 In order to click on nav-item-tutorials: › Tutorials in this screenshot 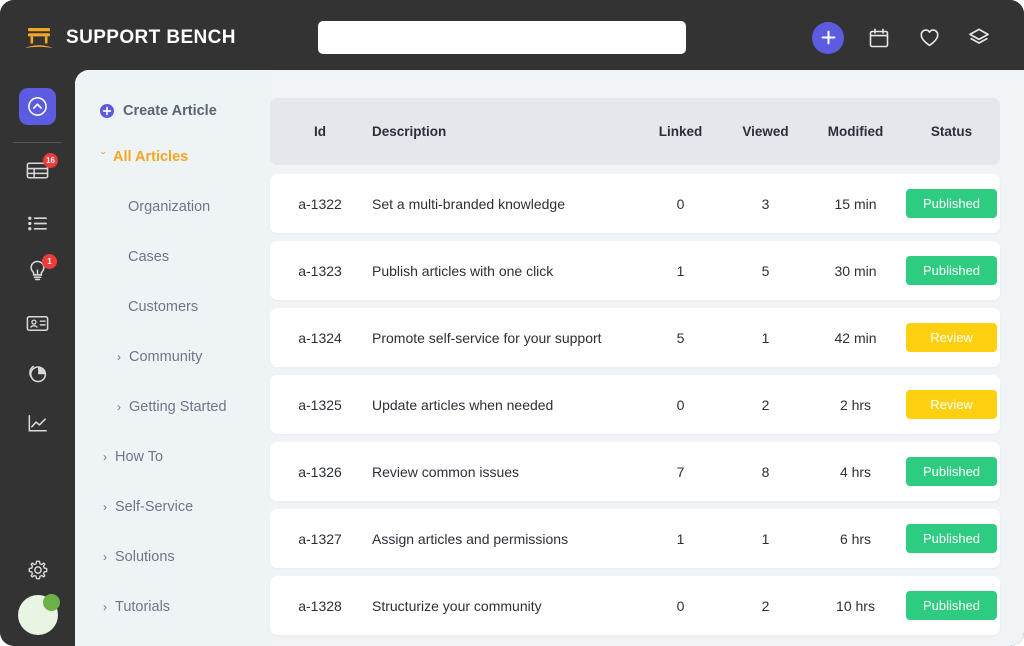, I will do `click(200, 607)`.